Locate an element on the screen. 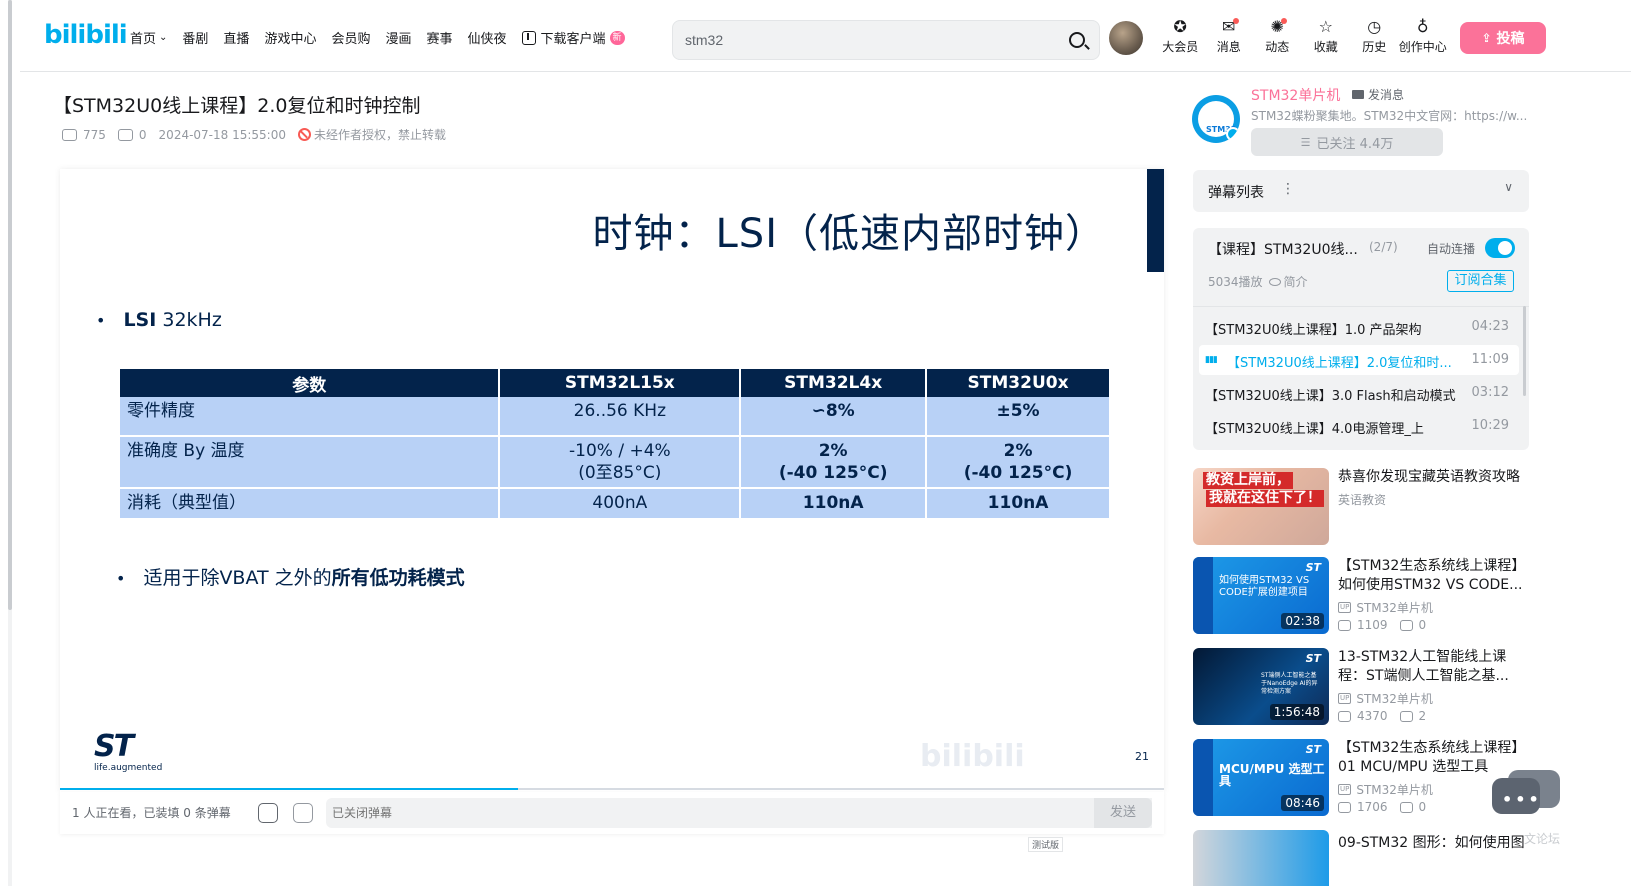 Image resolution: width=1631 pixels, height=886 pixels. send-message-link: 发消息 is located at coordinates (1378, 94).